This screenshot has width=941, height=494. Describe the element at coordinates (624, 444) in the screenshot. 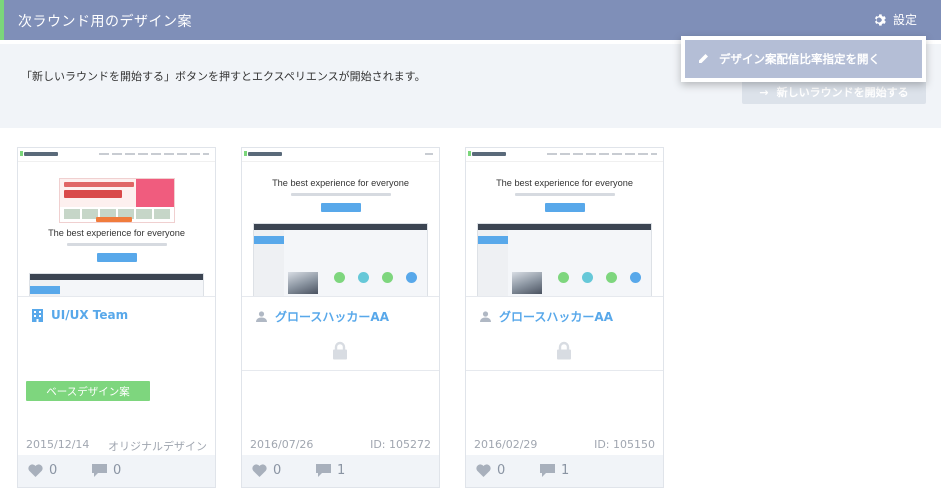

I see `card-meta: ID: 105150` at that location.